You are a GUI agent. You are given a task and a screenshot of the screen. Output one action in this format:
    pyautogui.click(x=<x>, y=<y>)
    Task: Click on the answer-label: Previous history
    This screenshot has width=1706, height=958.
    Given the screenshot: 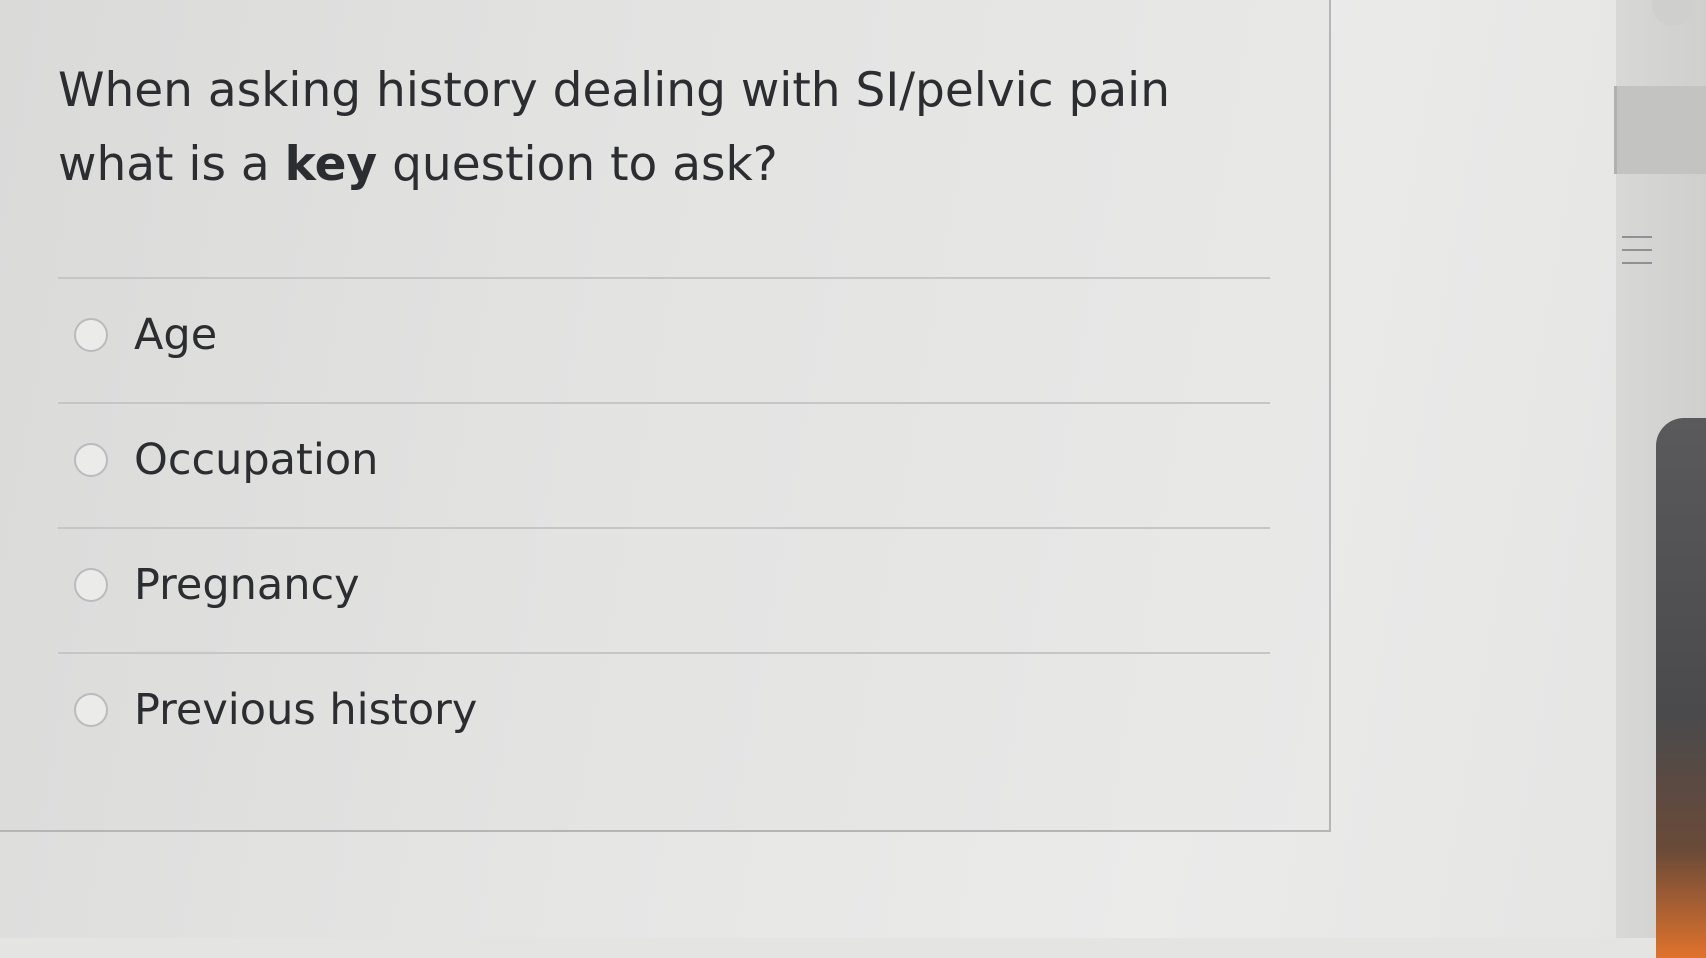 What is the action you would take?
    pyautogui.click(x=306, y=710)
    